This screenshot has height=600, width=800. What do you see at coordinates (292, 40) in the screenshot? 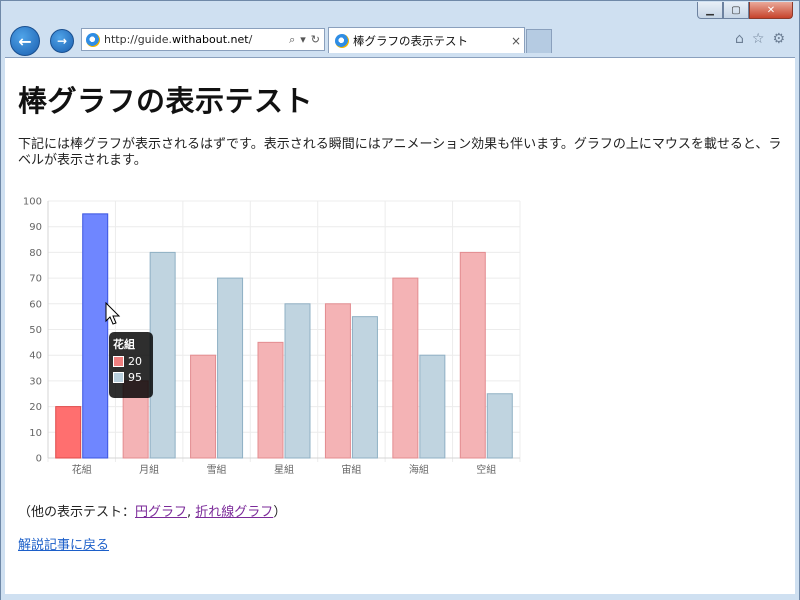
I see `search-icon: ⌕` at bounding box center [292, 40].